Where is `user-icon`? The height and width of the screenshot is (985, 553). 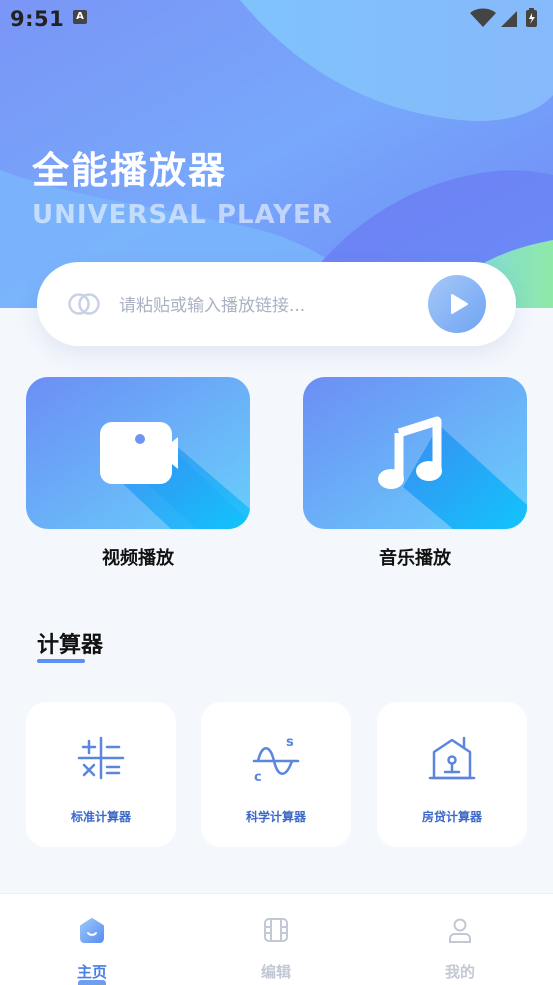 user-icon is located at coordinates (460, 930).